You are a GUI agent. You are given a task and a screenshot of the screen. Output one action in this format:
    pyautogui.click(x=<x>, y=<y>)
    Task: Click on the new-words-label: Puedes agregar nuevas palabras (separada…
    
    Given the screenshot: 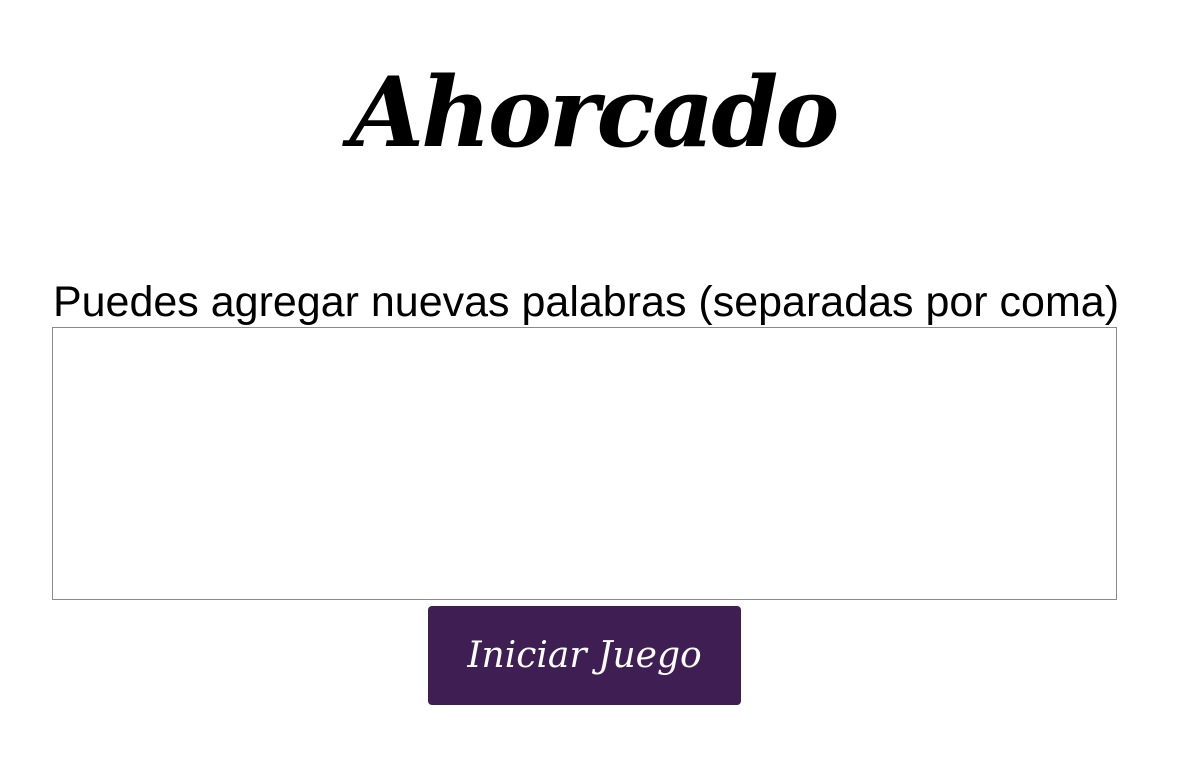 What is the action you would take?
    pyautogui.click(x=586, y=302)
    